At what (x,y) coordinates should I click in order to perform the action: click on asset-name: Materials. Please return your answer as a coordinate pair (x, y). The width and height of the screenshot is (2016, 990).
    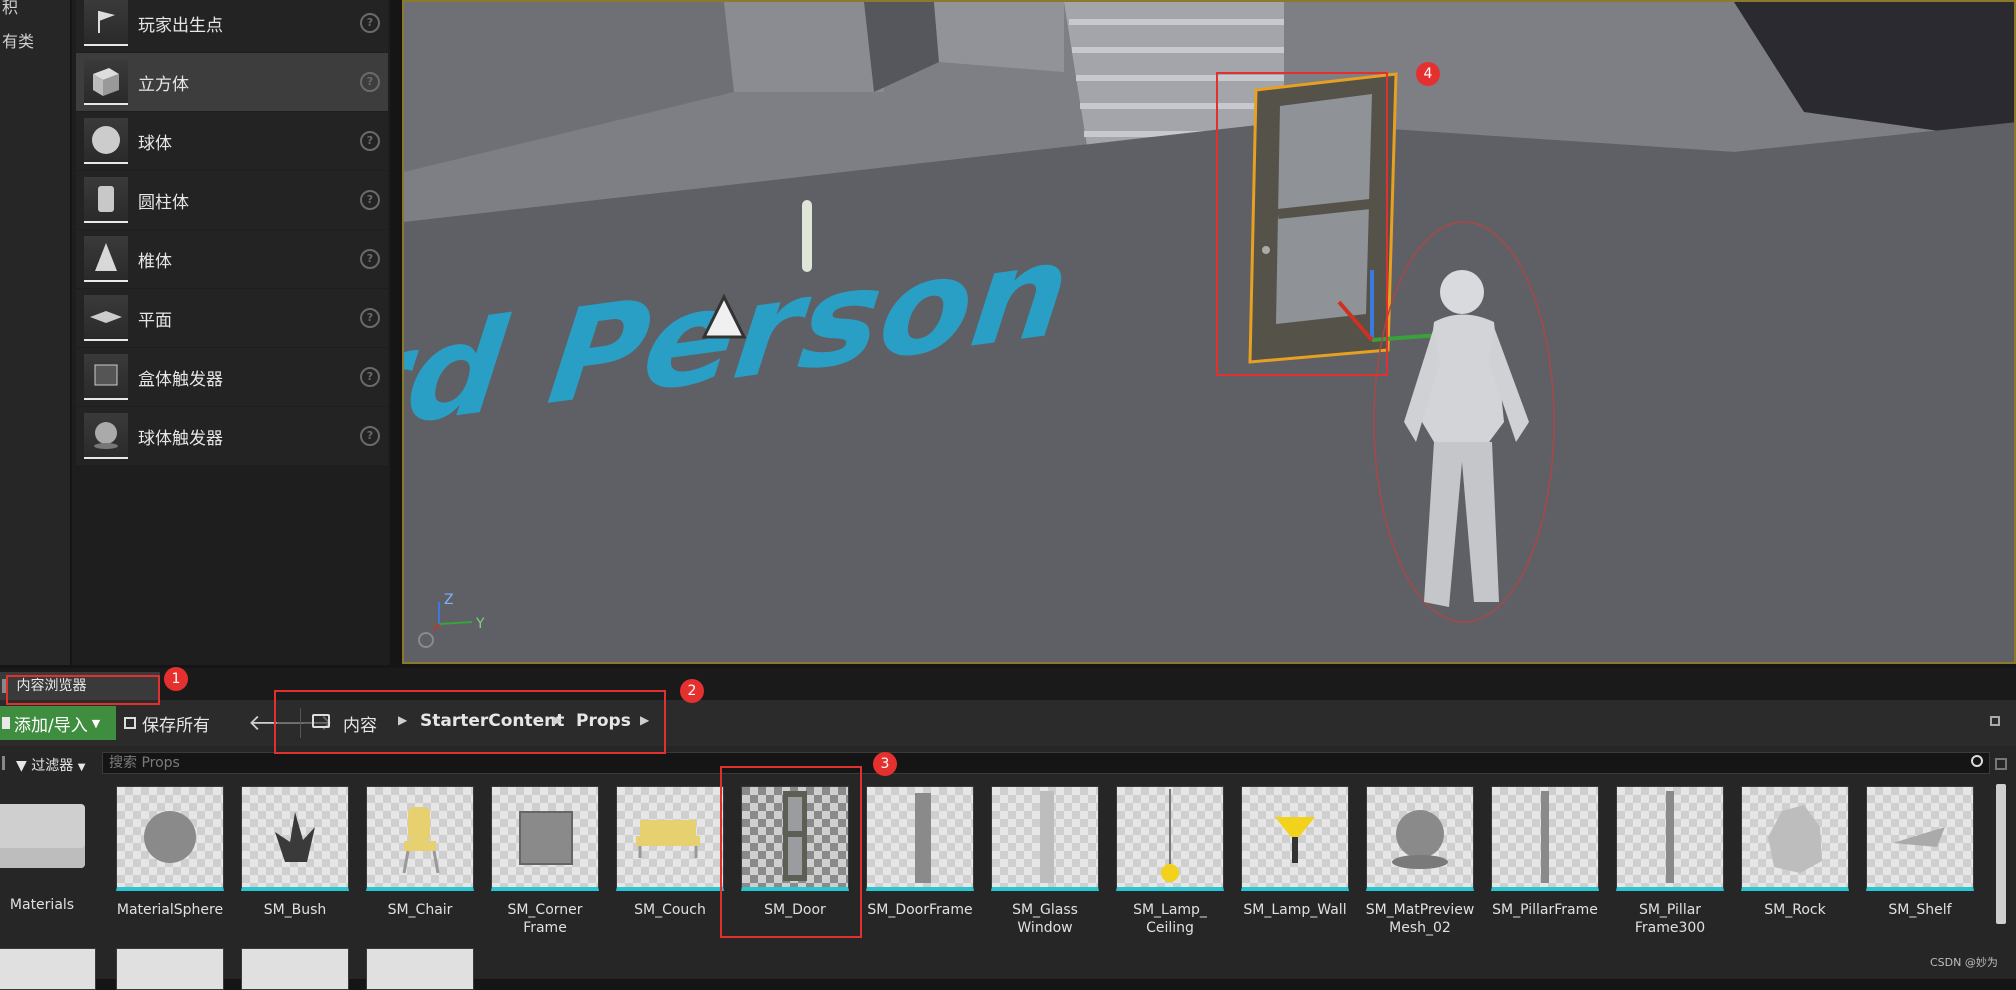
    Looking at the image, I should click on (42, 905).